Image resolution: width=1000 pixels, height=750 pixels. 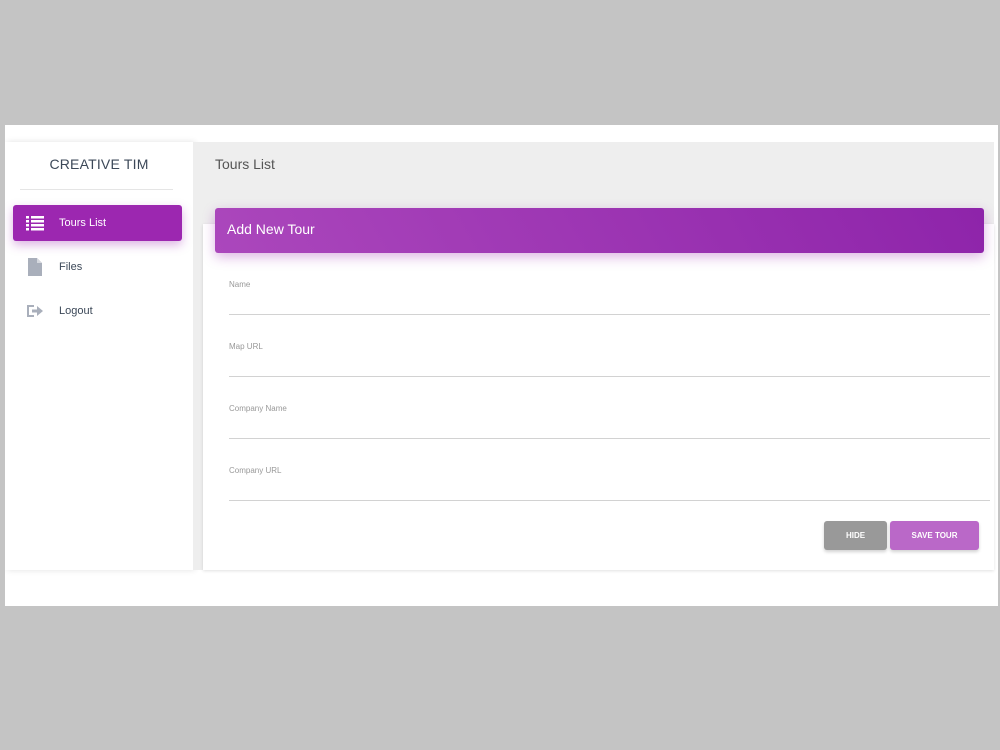 I want to click on company-name-field: Company Name, so click(x=611, y=421).